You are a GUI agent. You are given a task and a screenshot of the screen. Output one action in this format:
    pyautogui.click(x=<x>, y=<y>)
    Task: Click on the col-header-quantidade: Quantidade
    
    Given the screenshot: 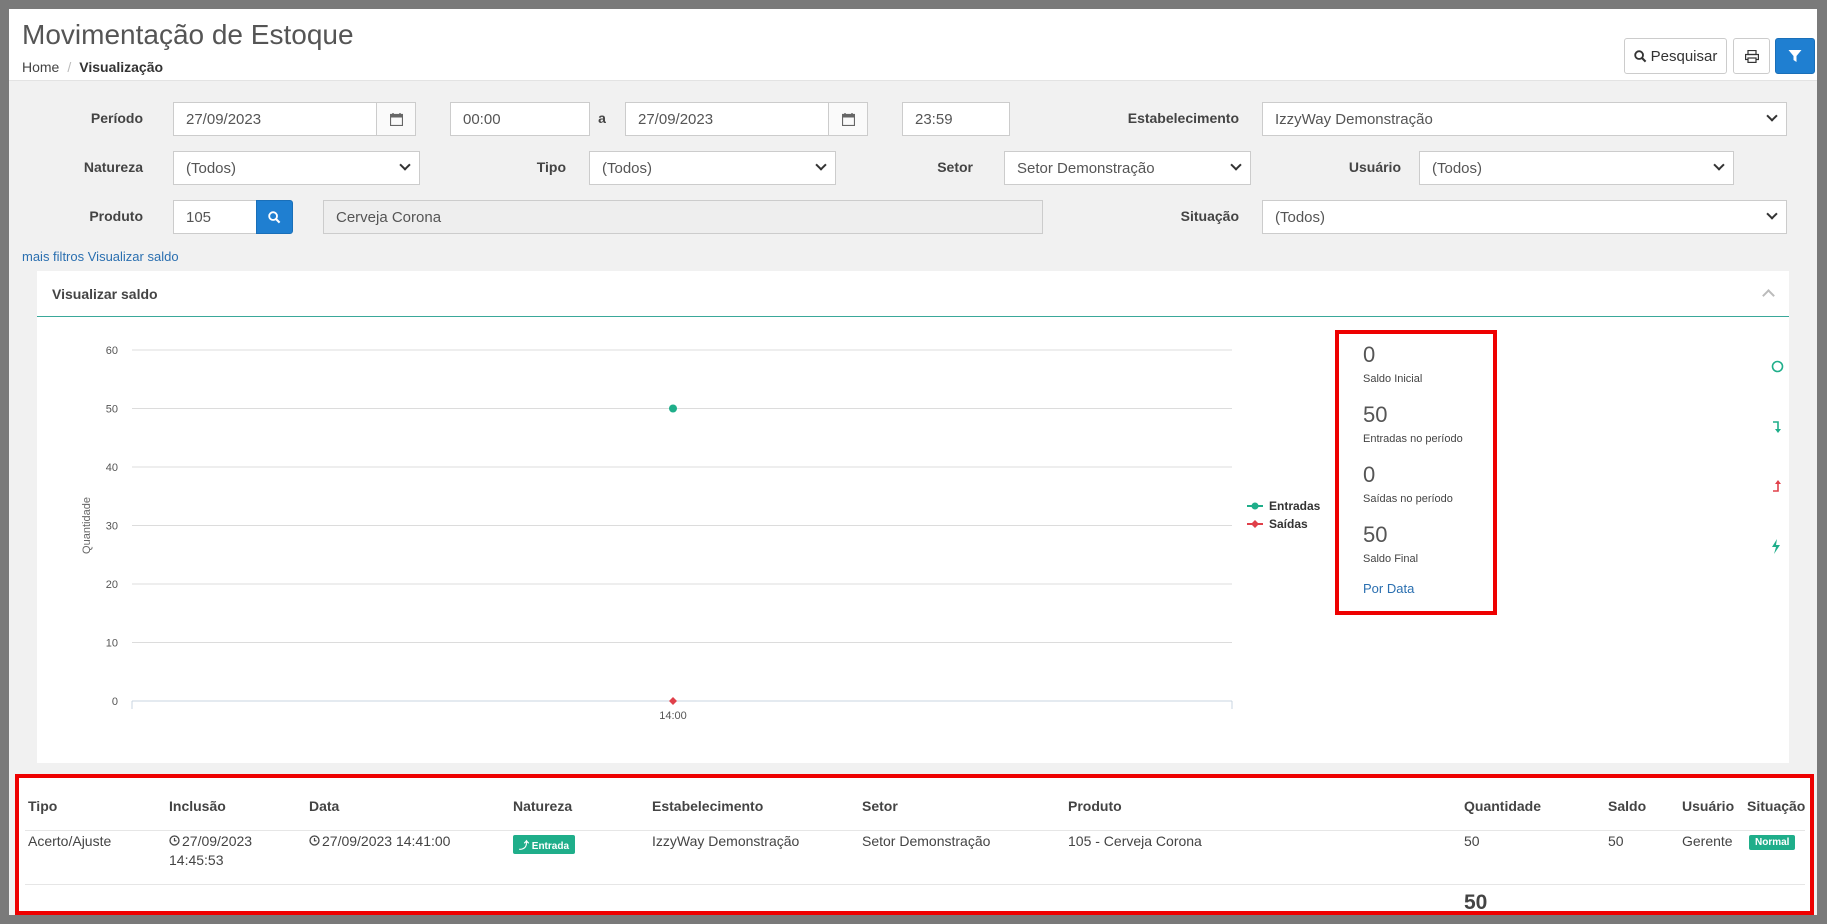 What is the action you would take?
    pyautogui.click(x=1502, y=806)
    